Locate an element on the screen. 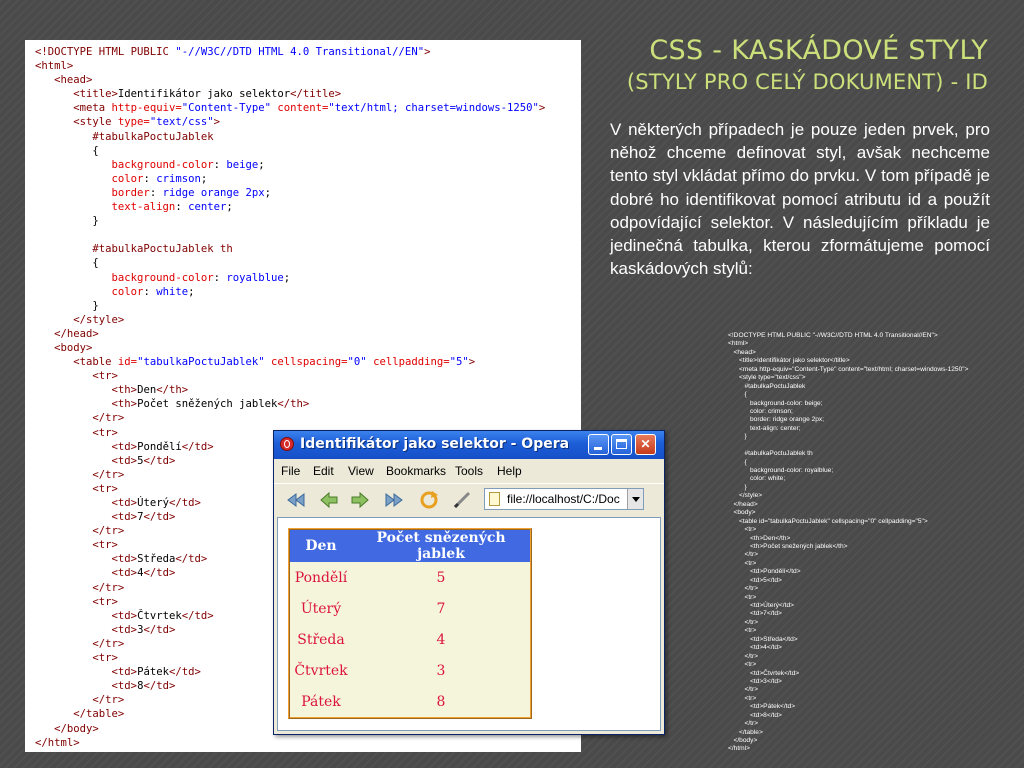 The height and width of the screenshot is (768, 1024). code-token: id= is located at coordinates (127, 362).